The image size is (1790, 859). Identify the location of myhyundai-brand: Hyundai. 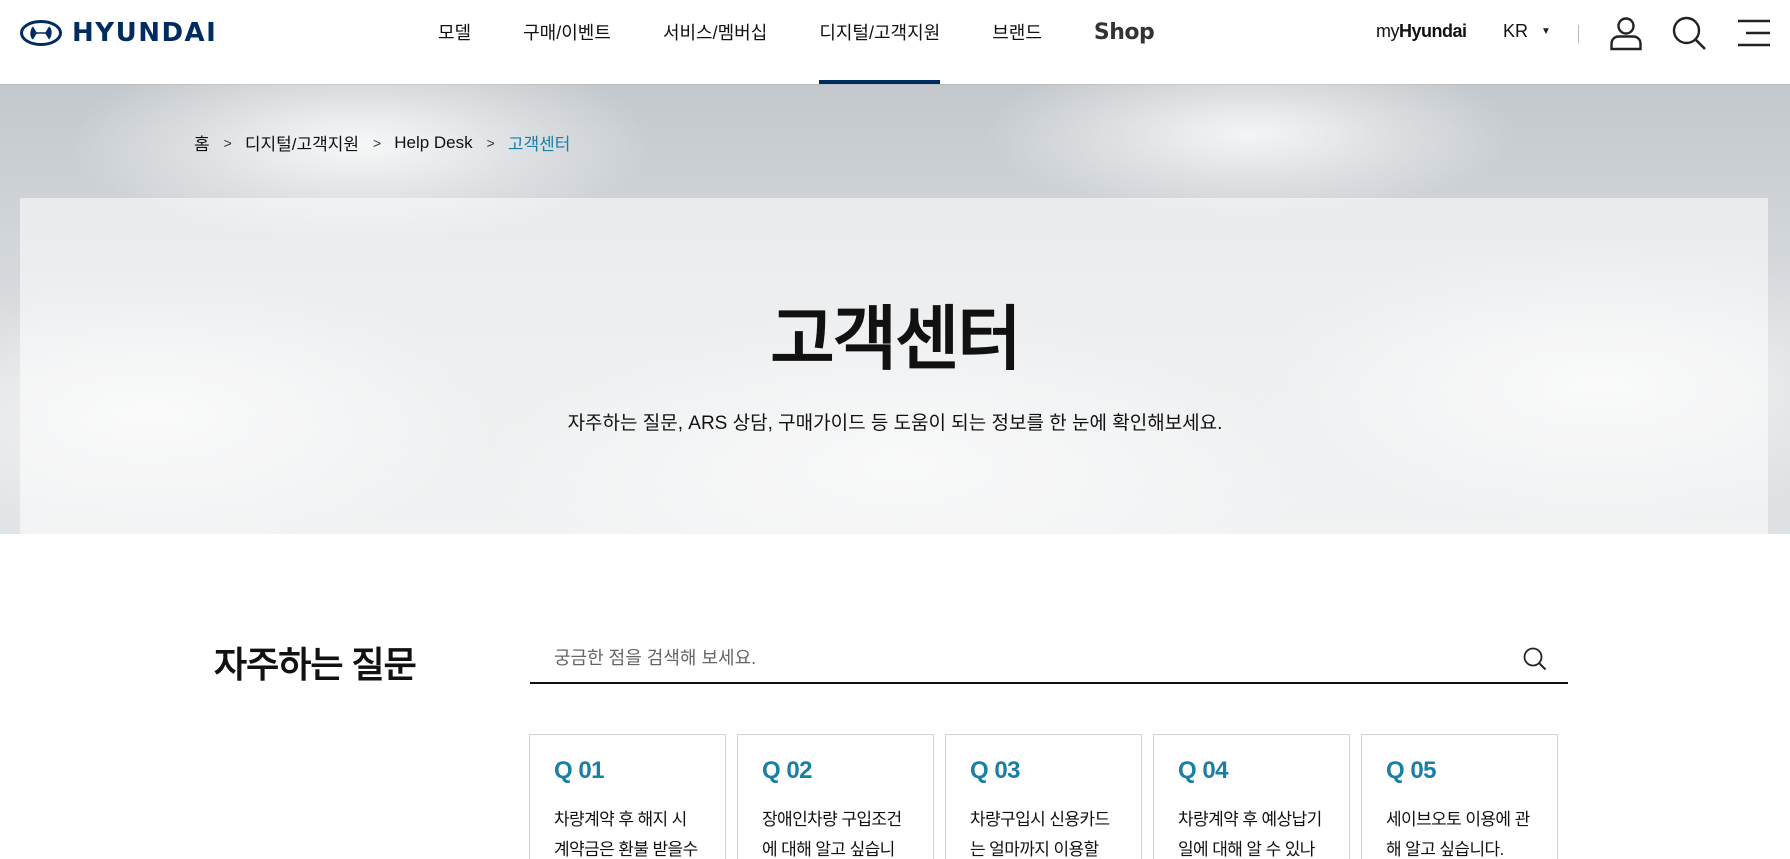
(1433, 31).